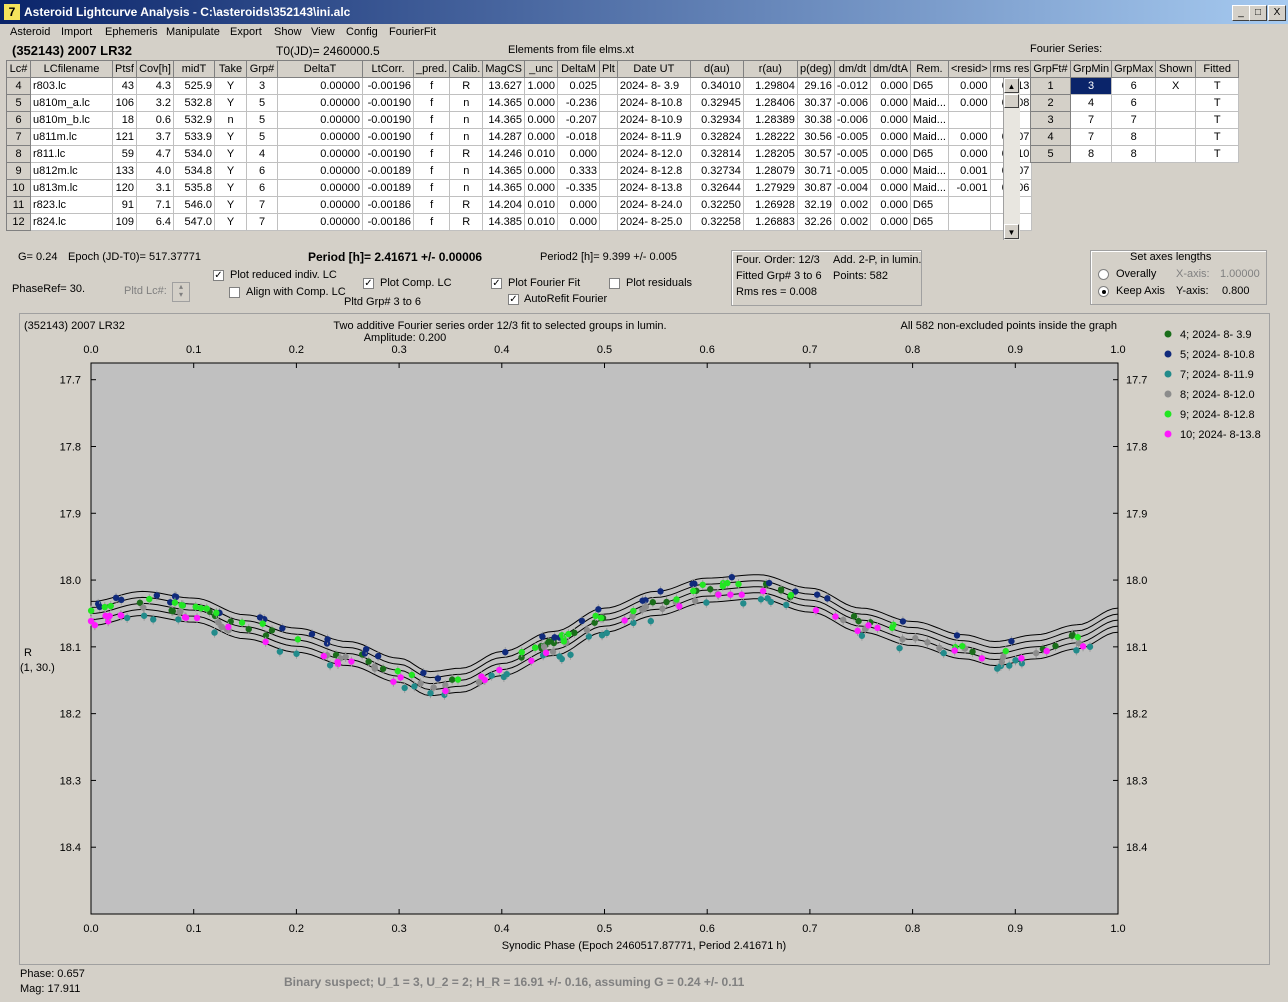  Describe the element at coordinates (809, 929) in the screenshot. I see `x-tick-label: 0.7` at that location.